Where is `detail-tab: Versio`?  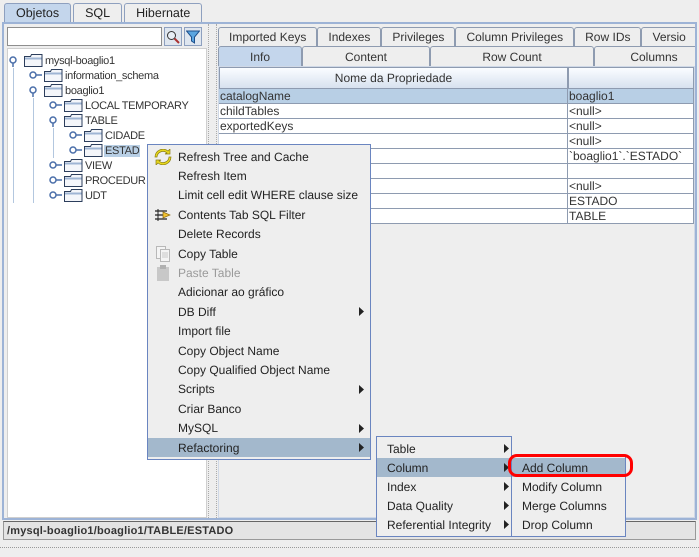
detail-tab: Versio is located at coordinates (668, 36).